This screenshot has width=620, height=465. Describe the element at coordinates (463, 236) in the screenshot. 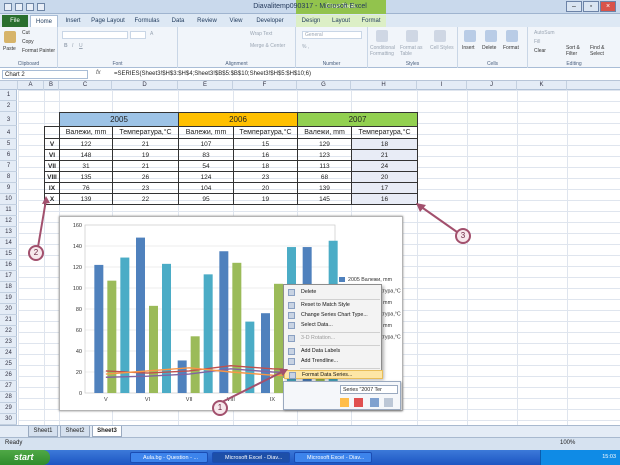

I see `callout-badge-3: 3` at that location.